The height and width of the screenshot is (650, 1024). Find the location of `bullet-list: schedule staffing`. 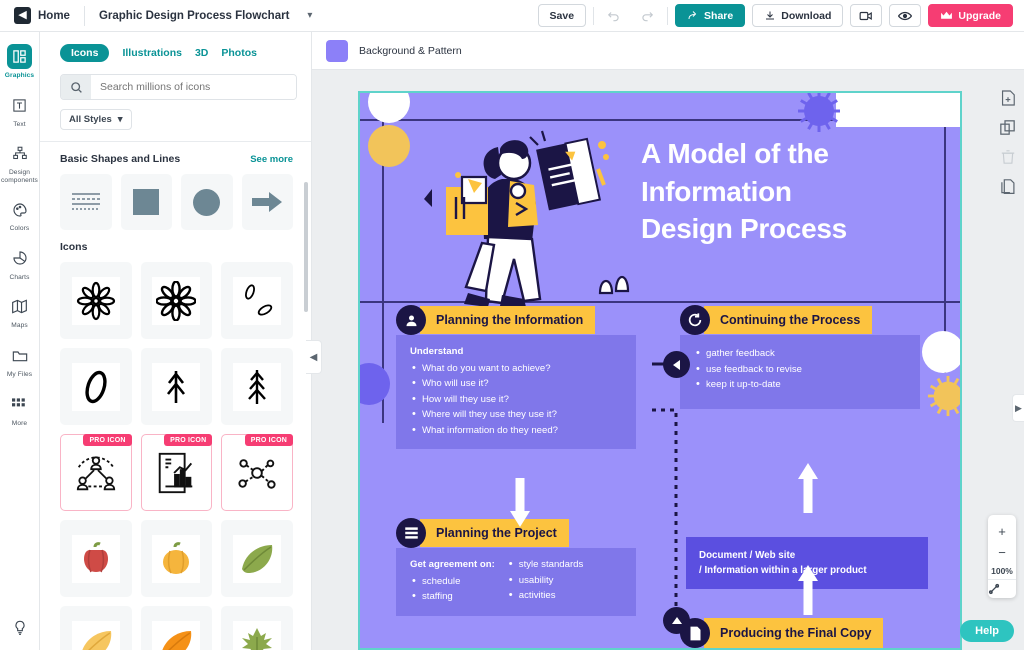

bullet-list: schedule staffing is located at coordinates (452, 589).